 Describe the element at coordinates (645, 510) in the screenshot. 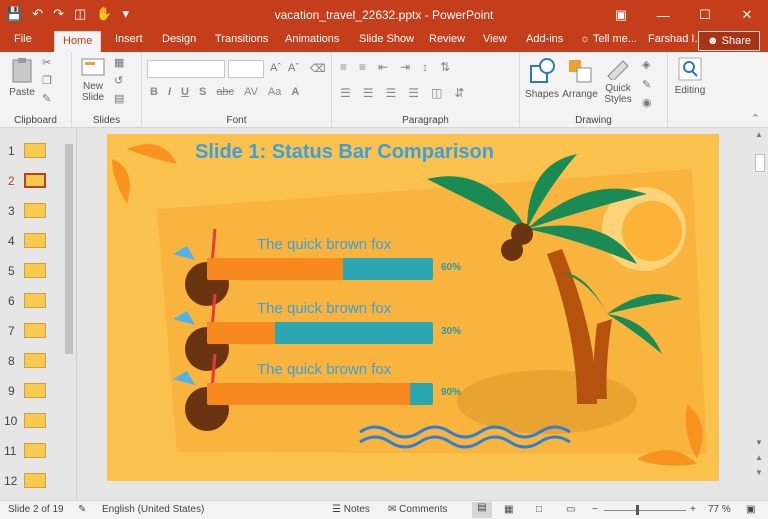

I see `zoom-slider` at that location.